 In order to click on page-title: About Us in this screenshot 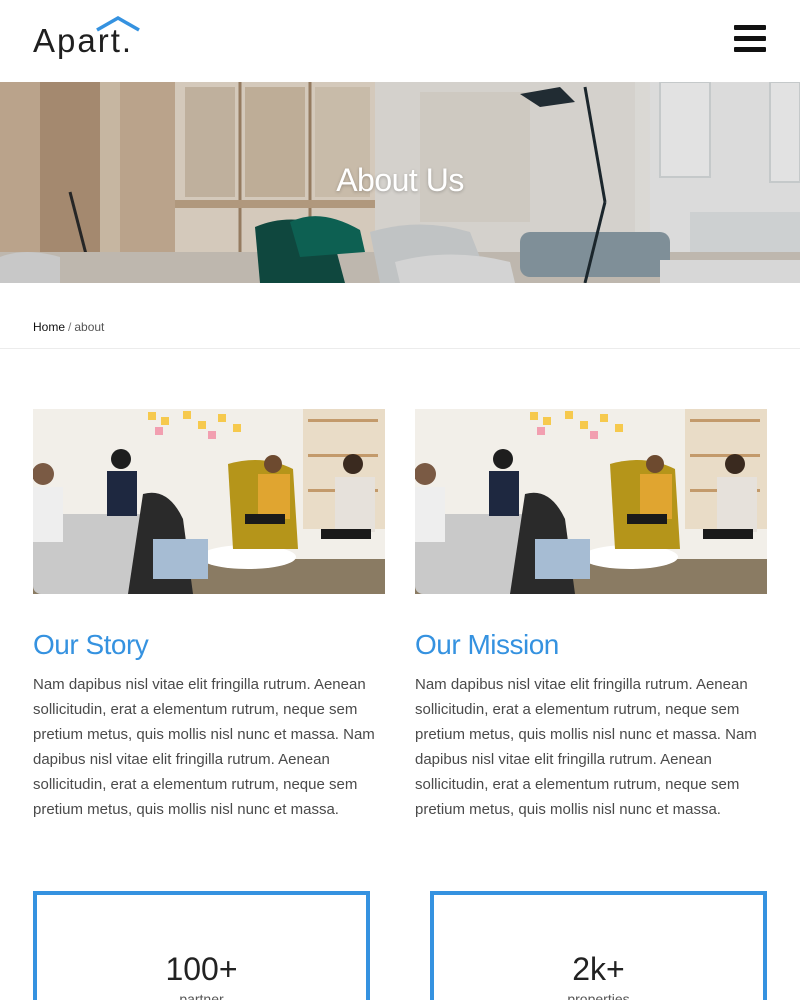, I will do `click(400, 180)`.